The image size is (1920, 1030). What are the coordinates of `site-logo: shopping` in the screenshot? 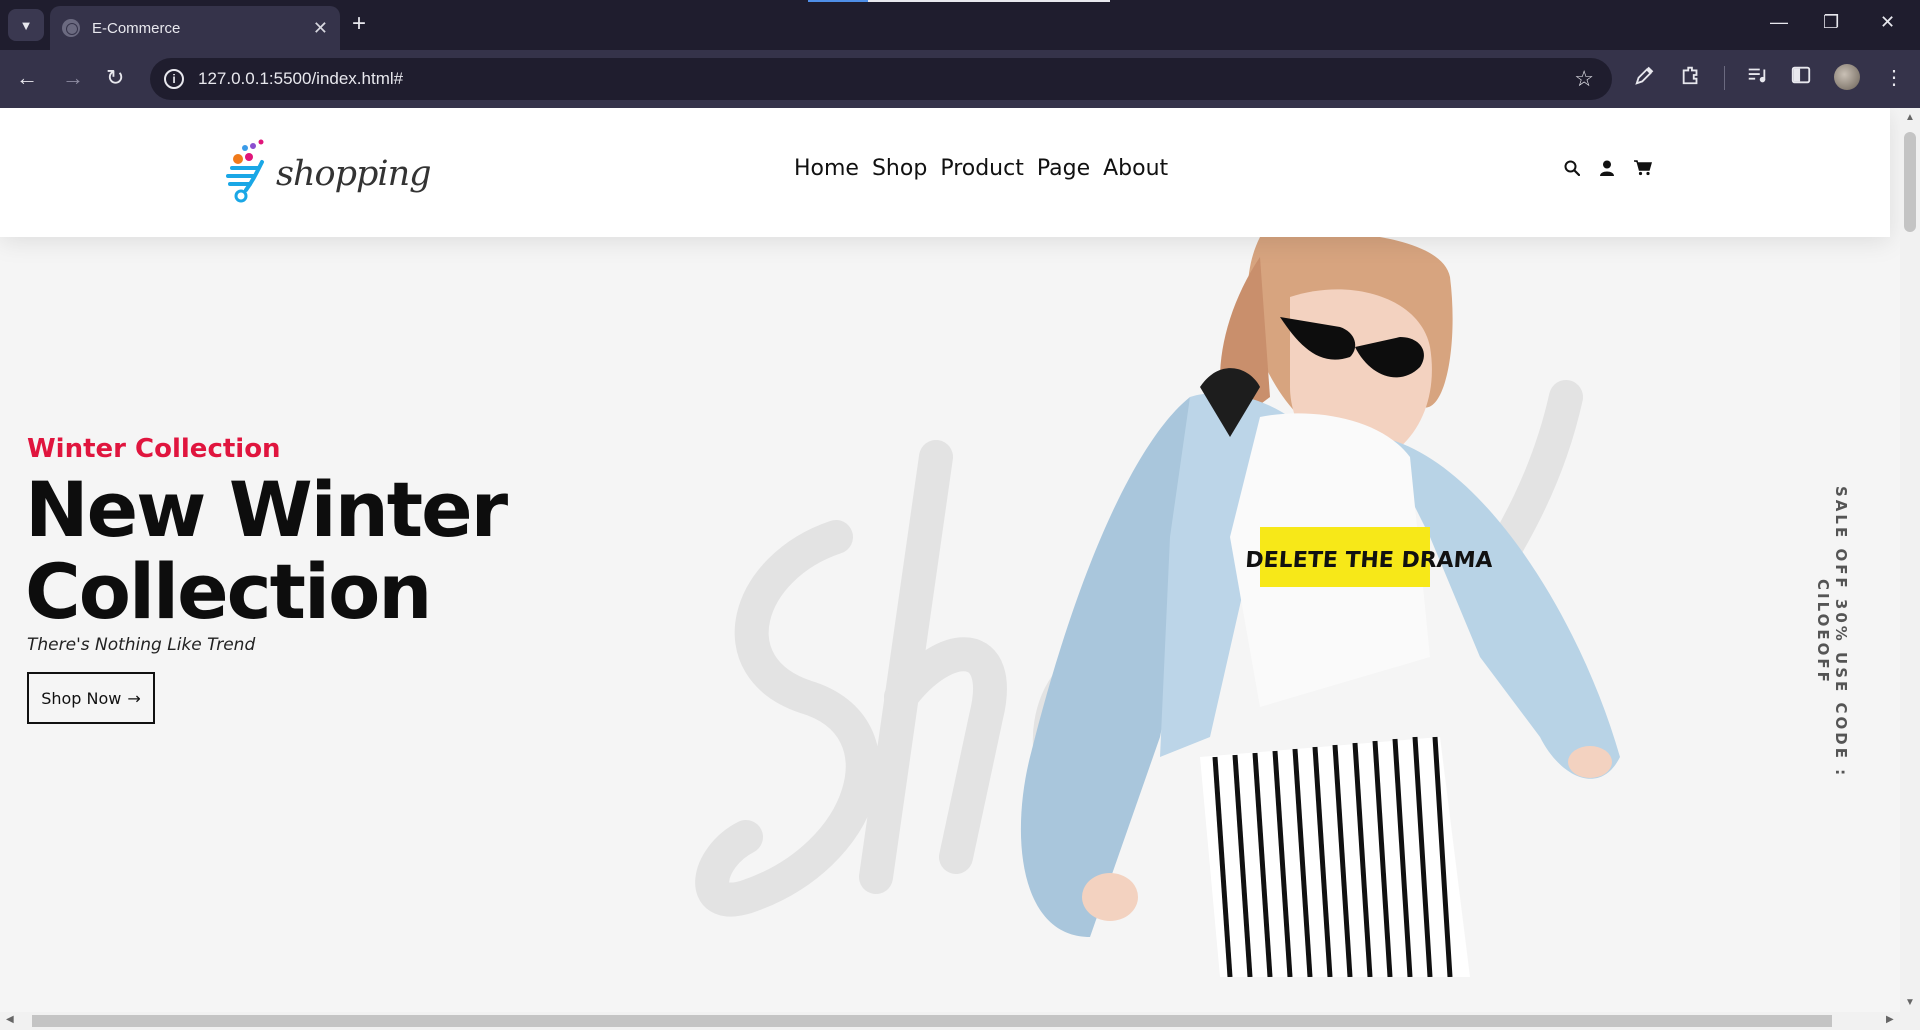 It's located at (329, 173).